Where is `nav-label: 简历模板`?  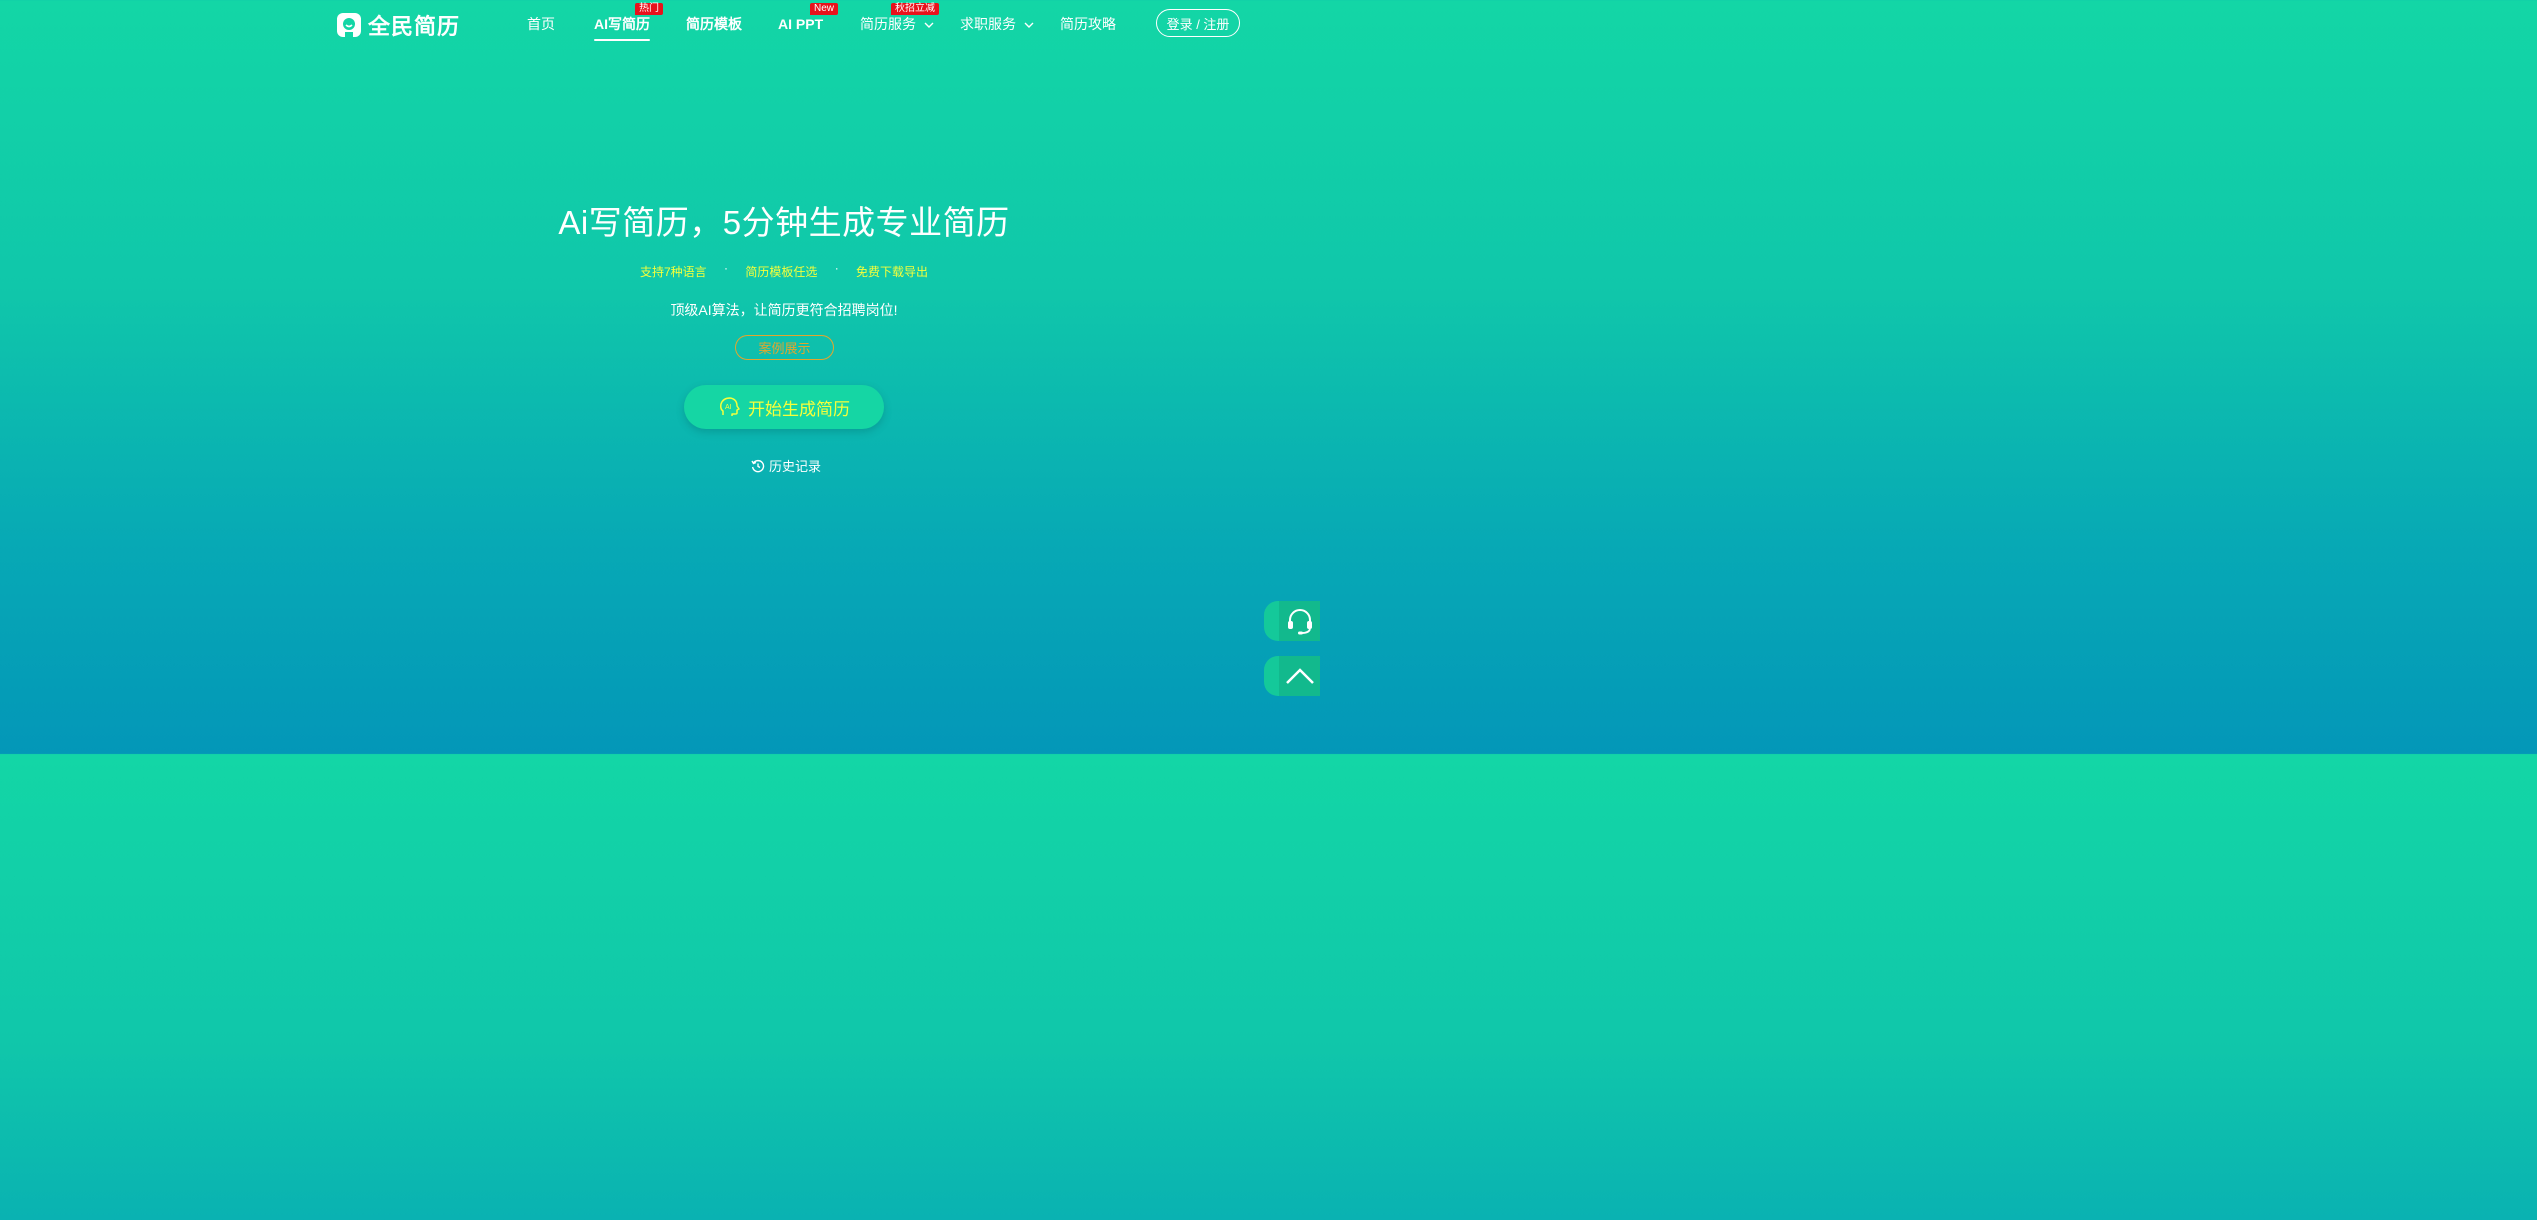
nav-label: 简历模板 is located at coordinates (714, 24).